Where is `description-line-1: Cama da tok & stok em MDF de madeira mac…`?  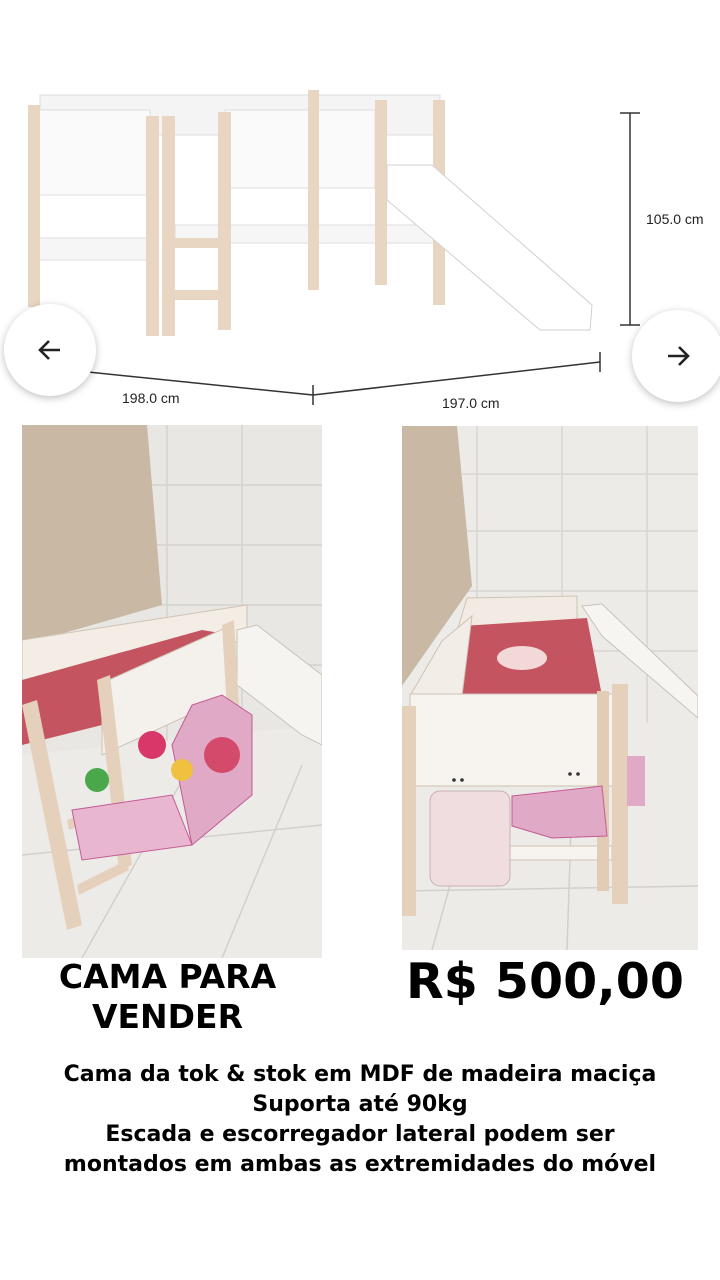 description-line-1: Cama da tok & stok em MDF de madeira mac… is located at coordinates (360, 1074).